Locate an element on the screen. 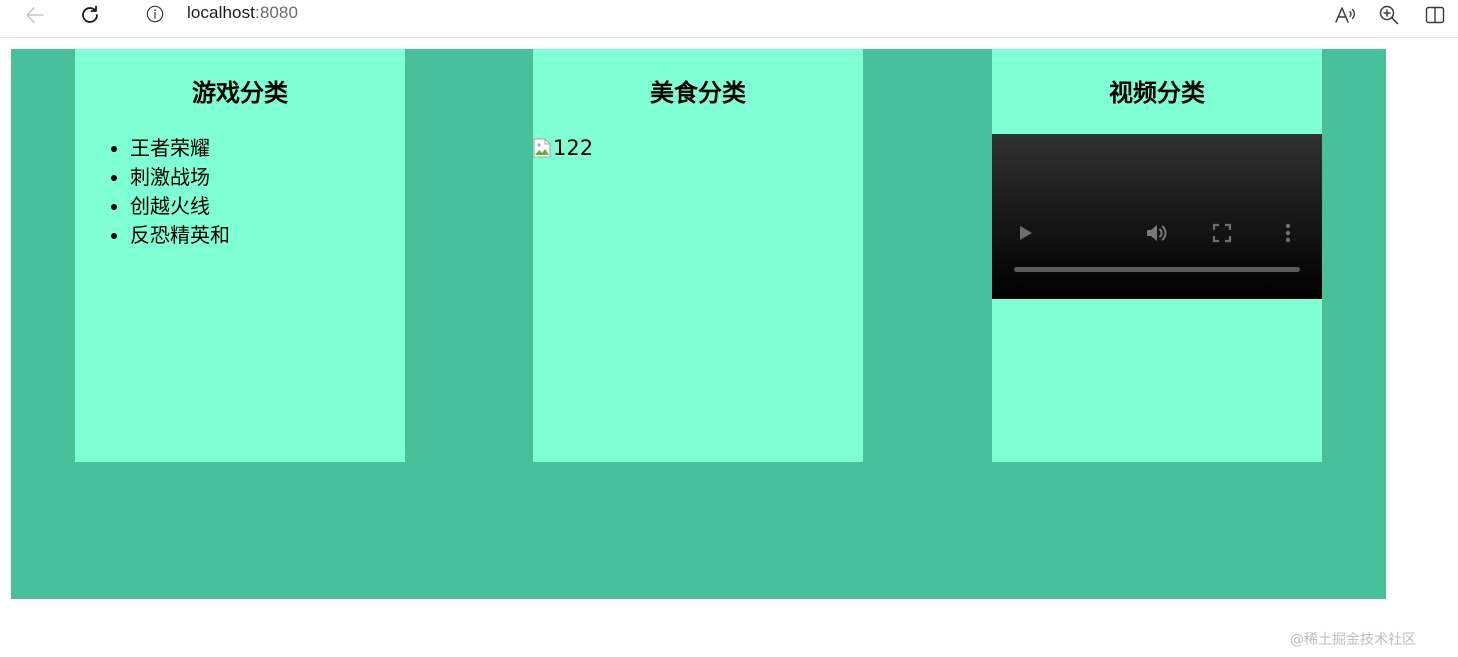  zoom-in-button is located at coordinates (1389, 15).